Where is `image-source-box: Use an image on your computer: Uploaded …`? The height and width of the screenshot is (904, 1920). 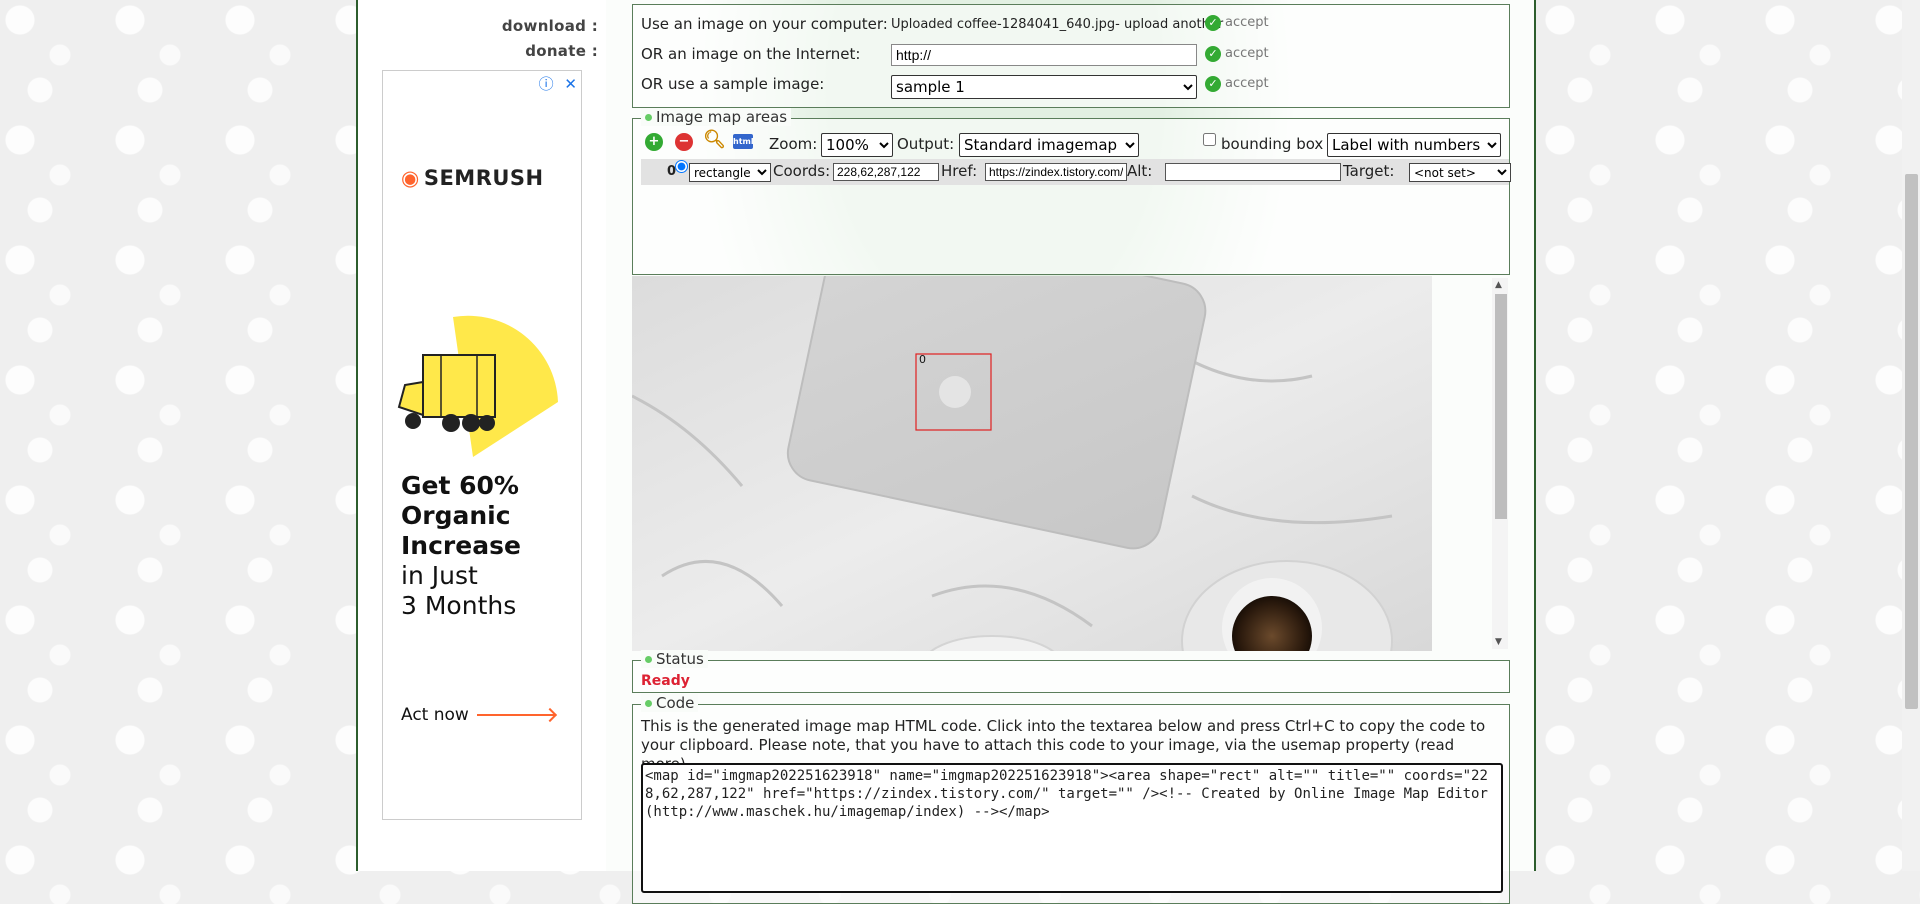 image-source-box: Use an image on your computer: Uploaded … is located at coordinates (1071, 56).